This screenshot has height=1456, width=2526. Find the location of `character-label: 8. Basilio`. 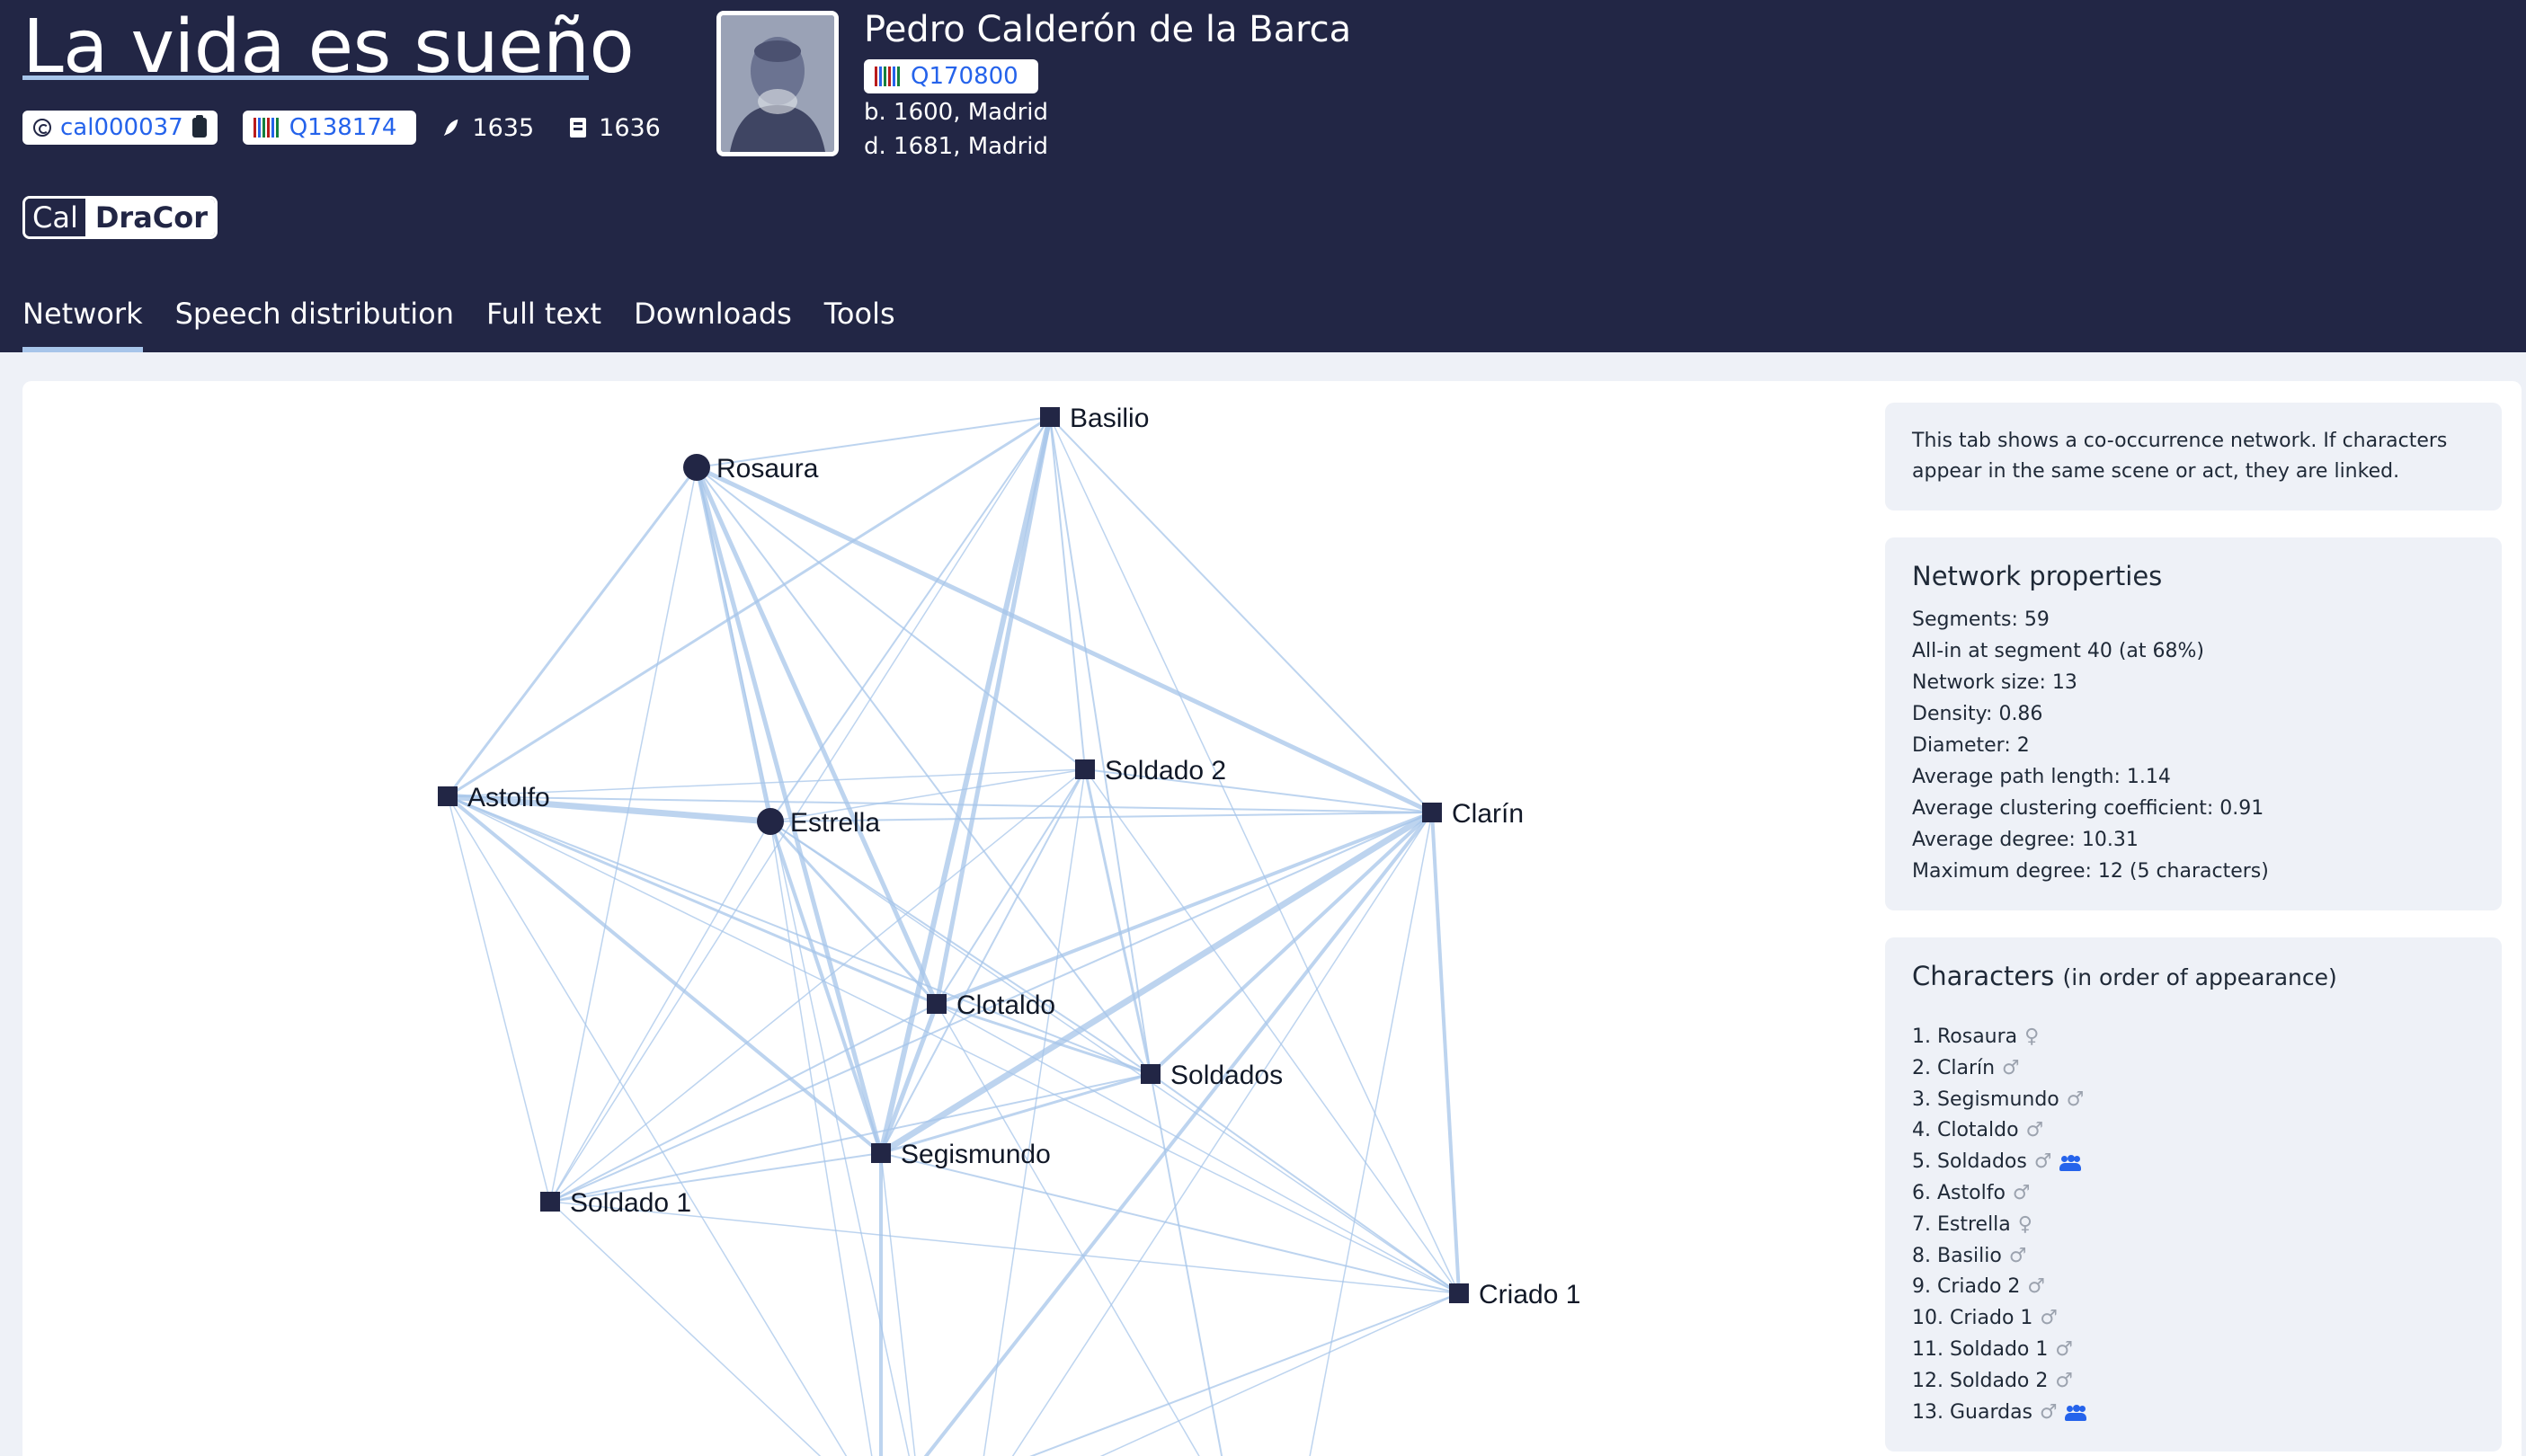

character-label: 8. Basilio is located at coordinates (1957, 1256).